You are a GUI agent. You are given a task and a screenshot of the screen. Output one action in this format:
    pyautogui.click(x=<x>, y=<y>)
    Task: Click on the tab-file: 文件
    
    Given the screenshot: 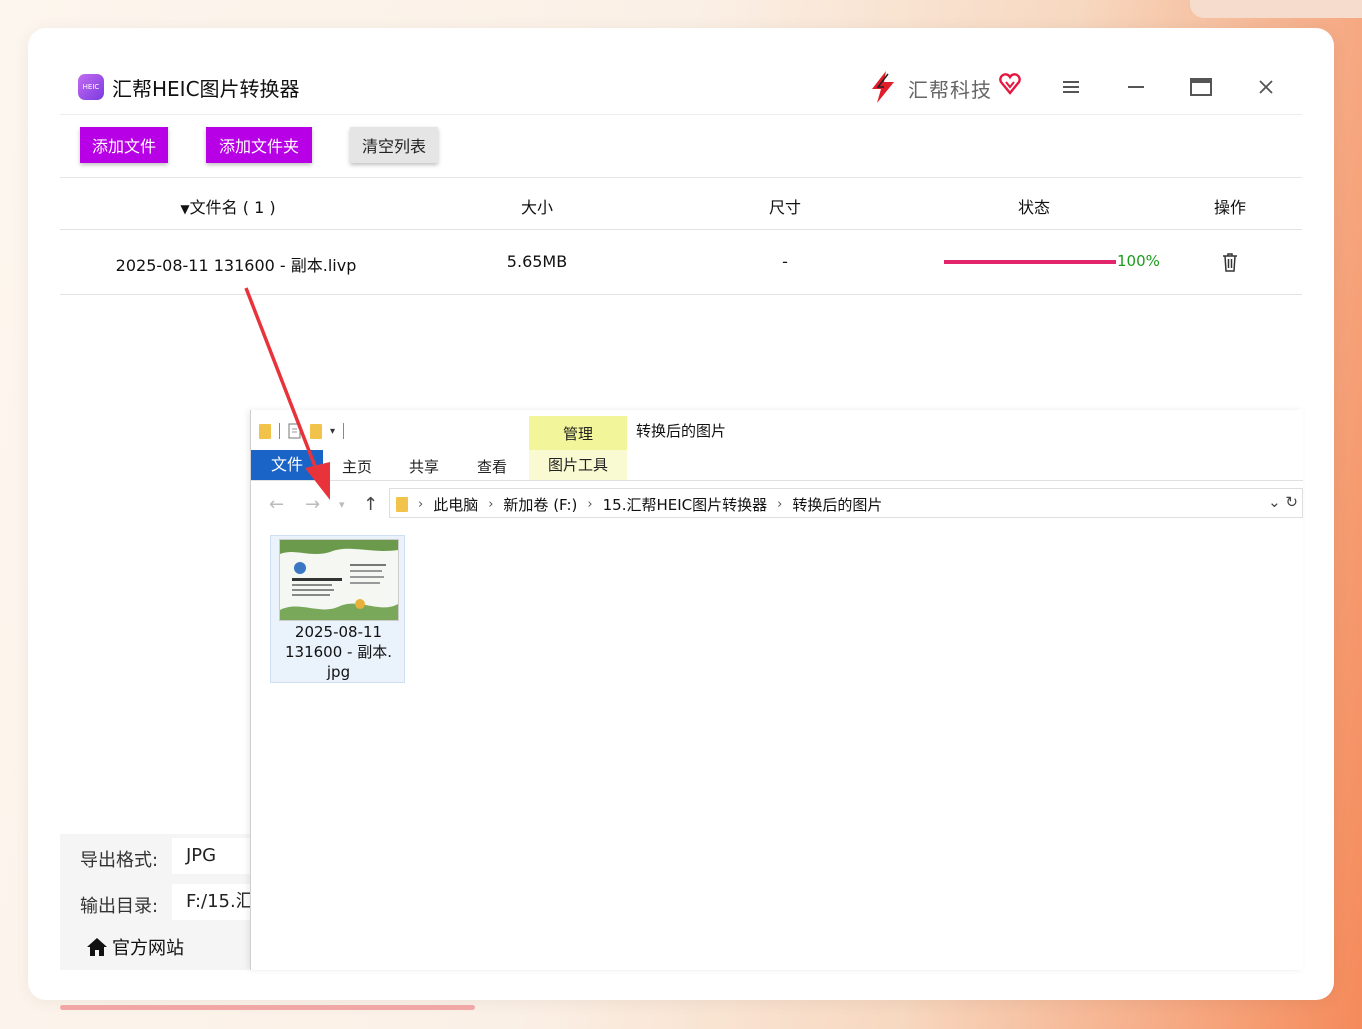 What is the action you would take?
    pyautogui.click(x=287, y=465)
    